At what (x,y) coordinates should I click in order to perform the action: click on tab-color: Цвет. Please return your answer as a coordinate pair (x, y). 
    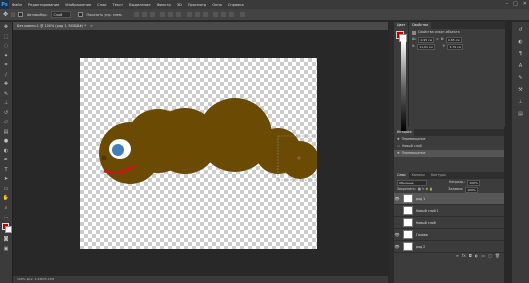
    Looking at the image, I should click on (401, 25).